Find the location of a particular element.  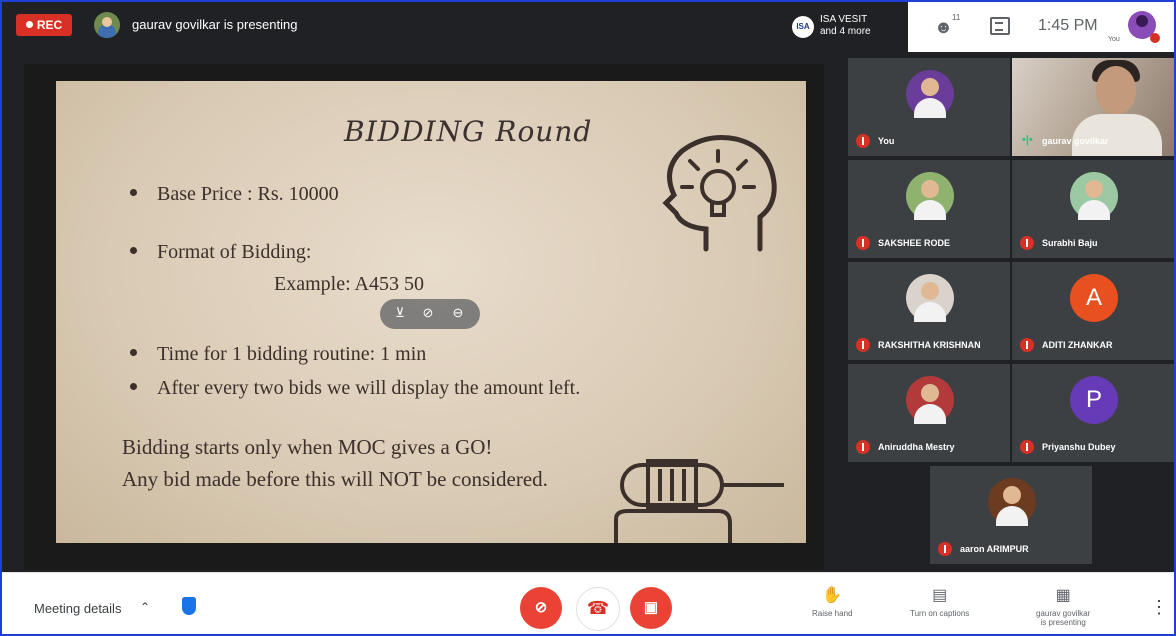

mute-icon: ⊘ is located at coordinates (428, 313).